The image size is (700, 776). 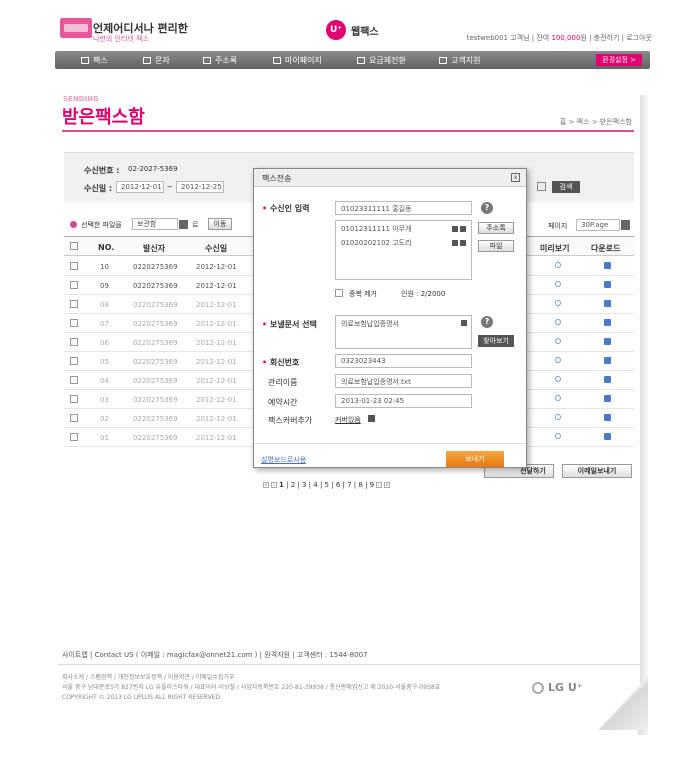 What do you see at coordinates (104, 419) in the screenshot?
I see `row-no: 02` at bounding box center [104, 419].